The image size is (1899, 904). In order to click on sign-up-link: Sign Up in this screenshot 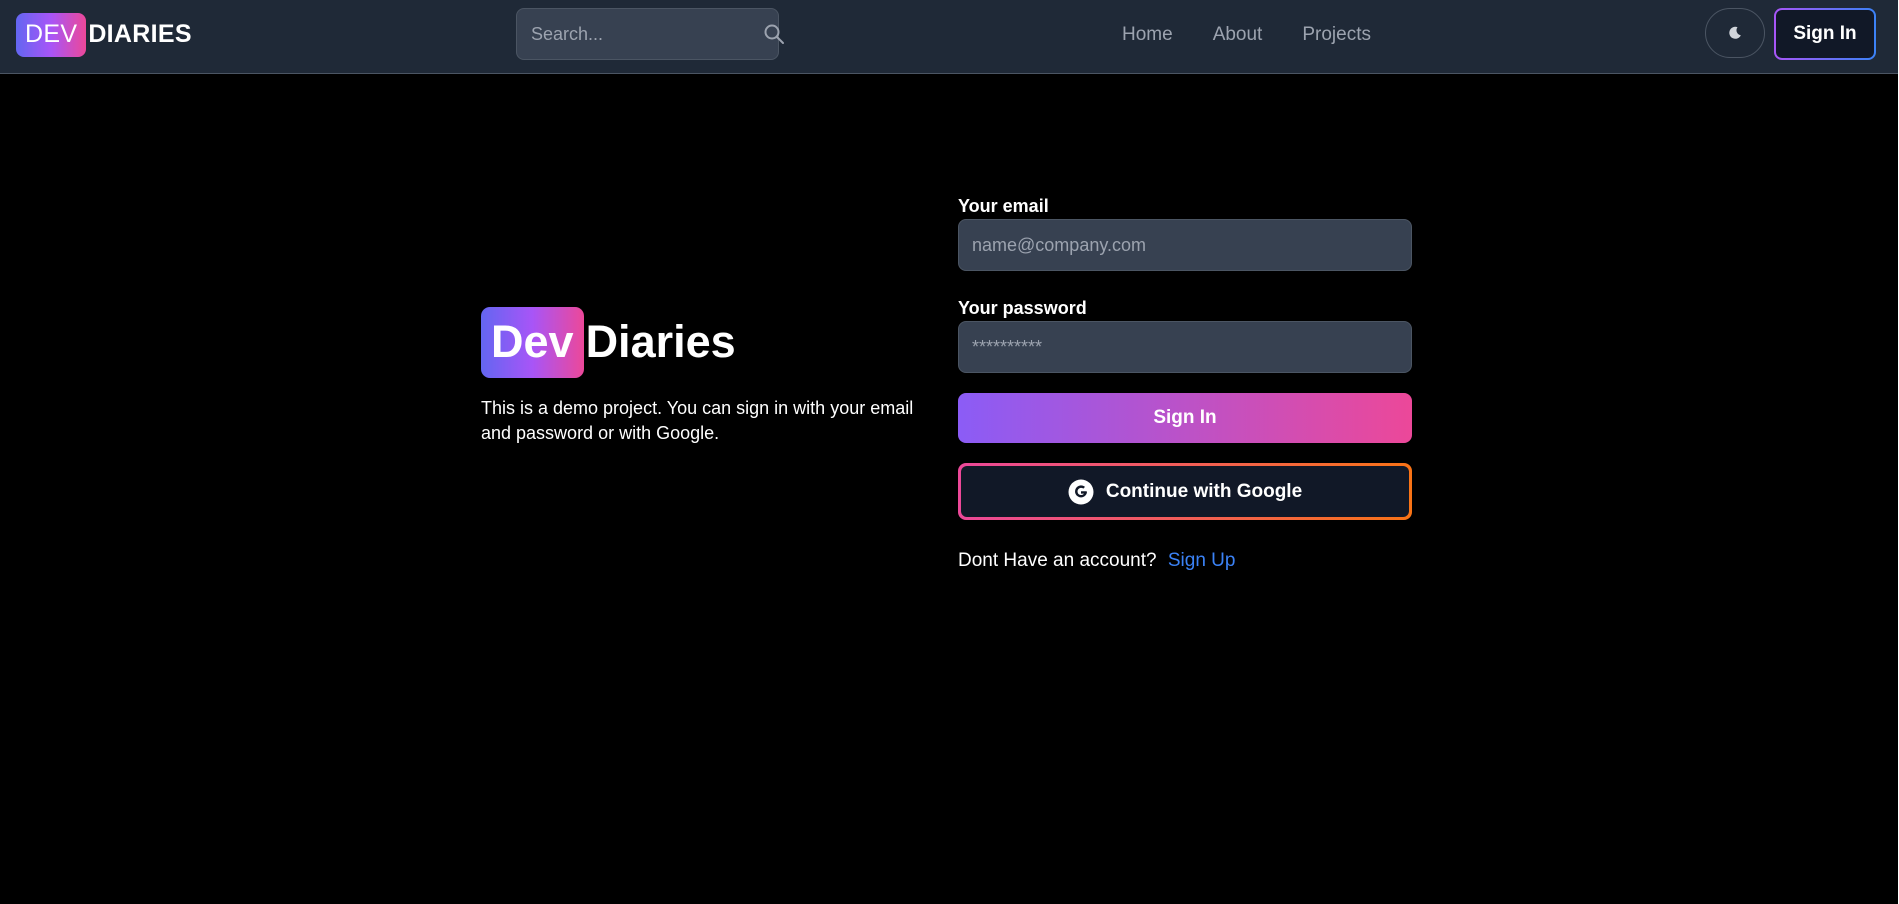, I will do `click(1202, 560)`.